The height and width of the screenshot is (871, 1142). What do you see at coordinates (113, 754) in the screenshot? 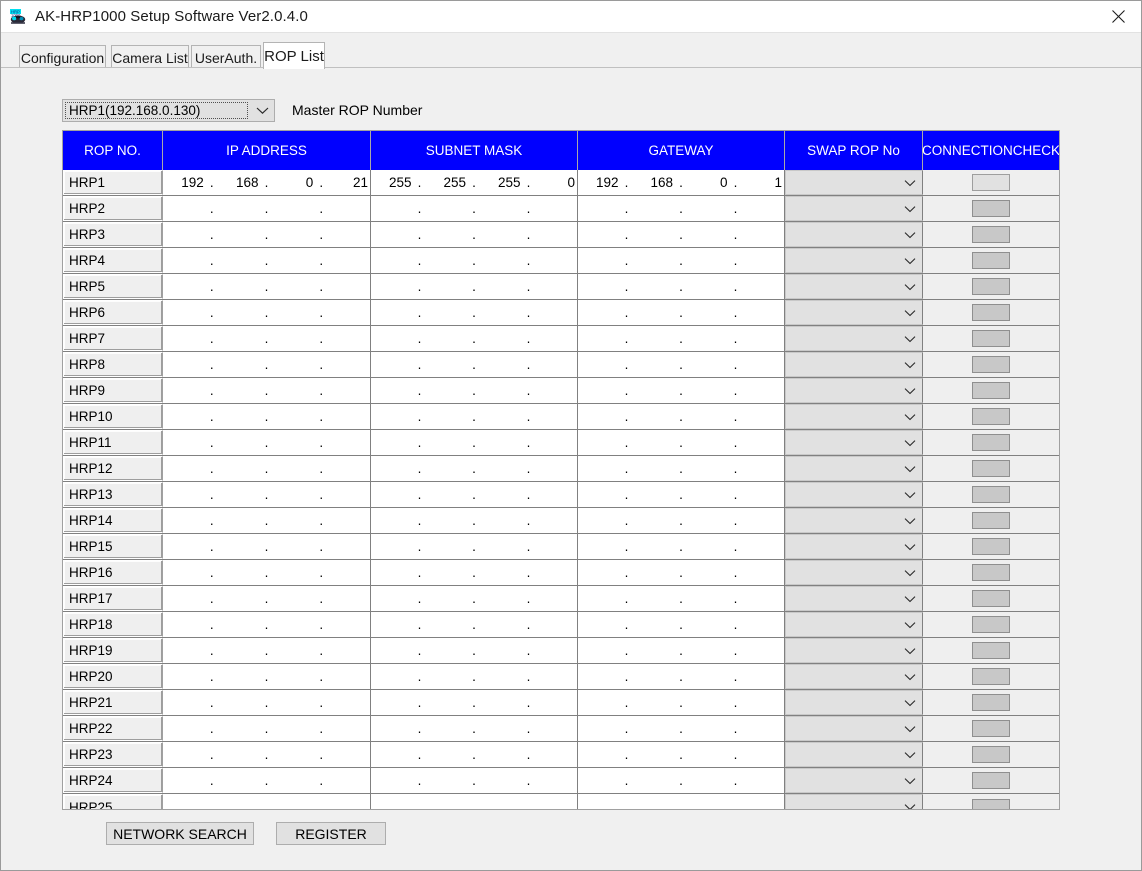
I see `rop-no-cell: HRP23` at bounding box center [113, 754].